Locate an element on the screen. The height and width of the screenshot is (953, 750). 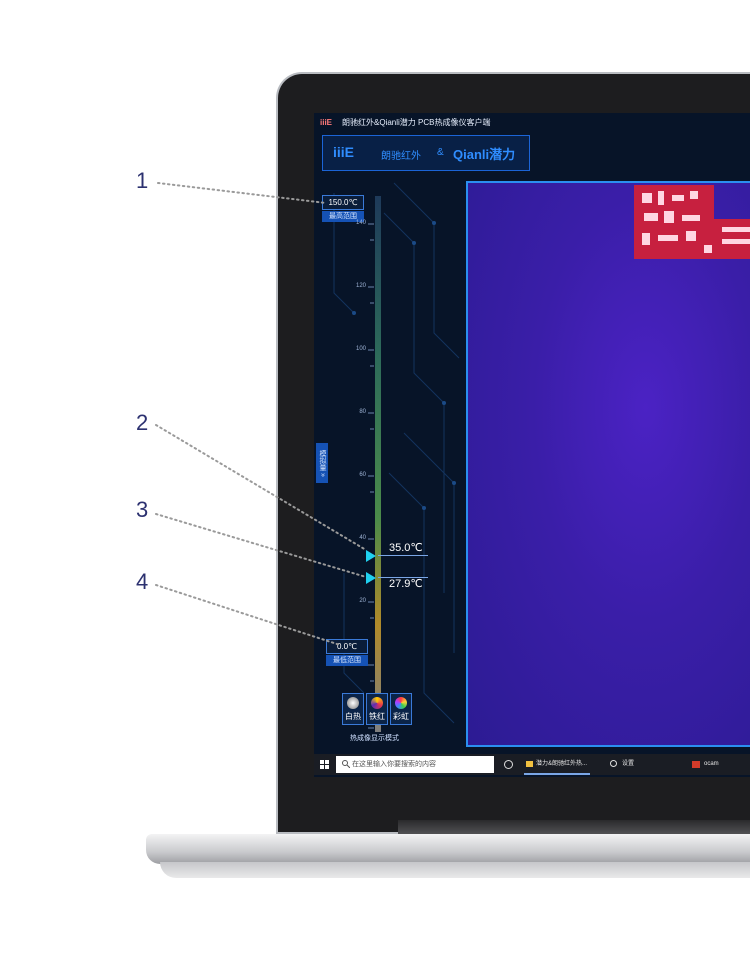
callout-lines is located at coordinates (261, 414).